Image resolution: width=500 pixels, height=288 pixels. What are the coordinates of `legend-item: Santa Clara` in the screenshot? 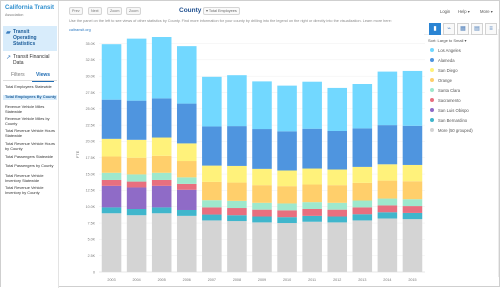 It's located at (445, 91).